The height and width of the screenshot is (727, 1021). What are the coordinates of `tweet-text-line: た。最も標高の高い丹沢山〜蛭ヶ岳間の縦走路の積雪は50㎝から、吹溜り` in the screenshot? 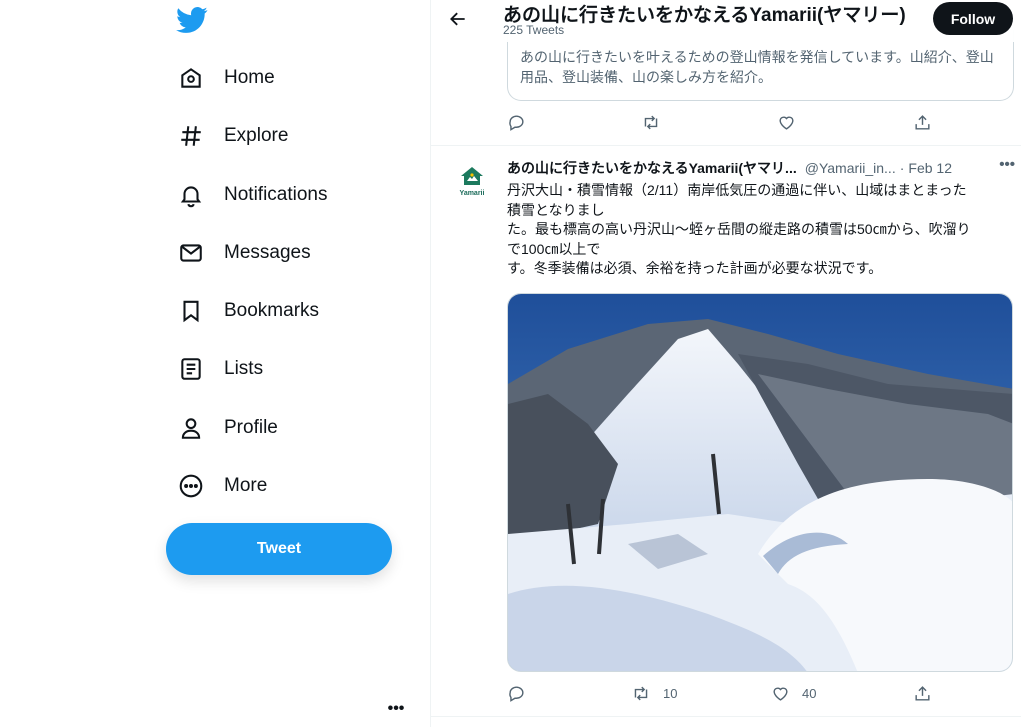 It's located at (739, 229).